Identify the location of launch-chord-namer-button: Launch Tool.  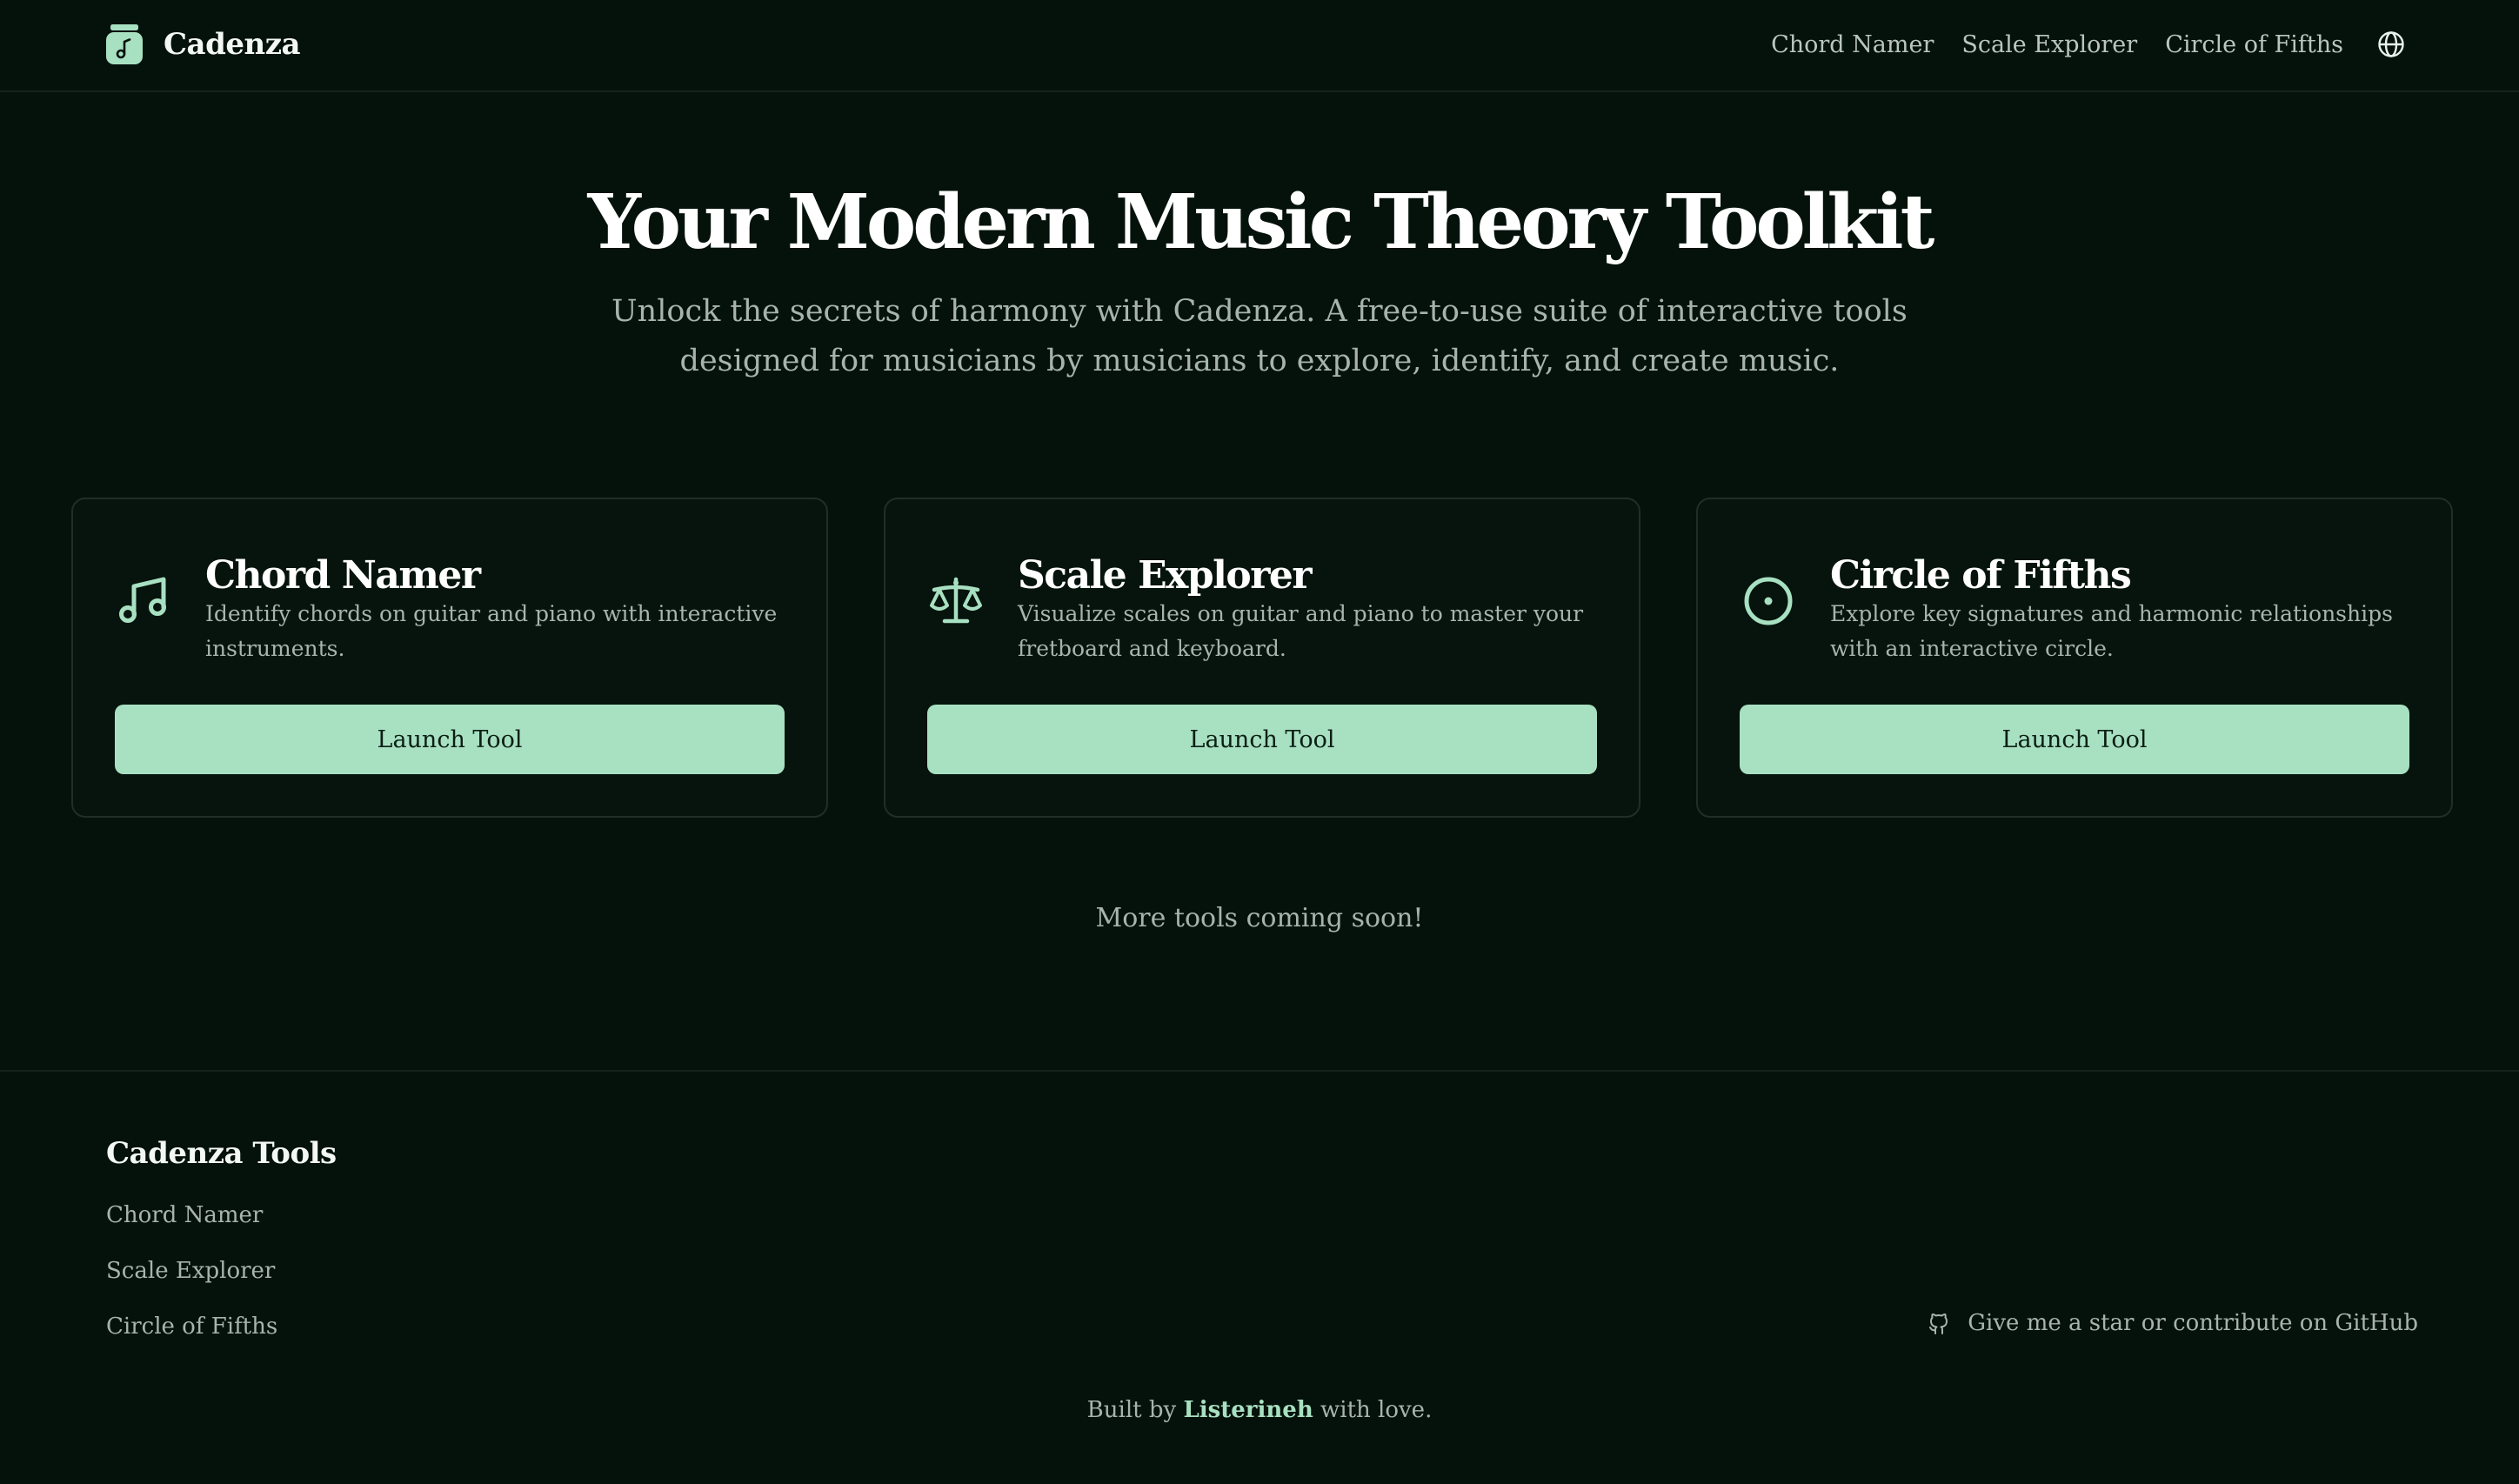
(450, 739).